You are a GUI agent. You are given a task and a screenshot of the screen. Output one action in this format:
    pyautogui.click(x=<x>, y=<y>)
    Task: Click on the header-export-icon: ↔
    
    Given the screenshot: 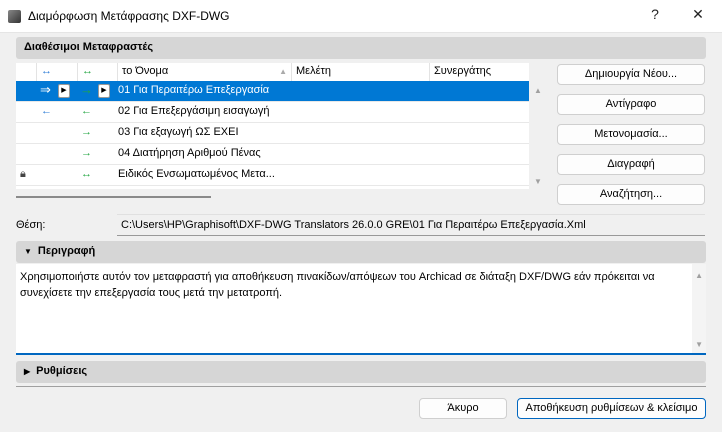 What is the action you would take?
    pyautogui.click(x=98, y=72)
    